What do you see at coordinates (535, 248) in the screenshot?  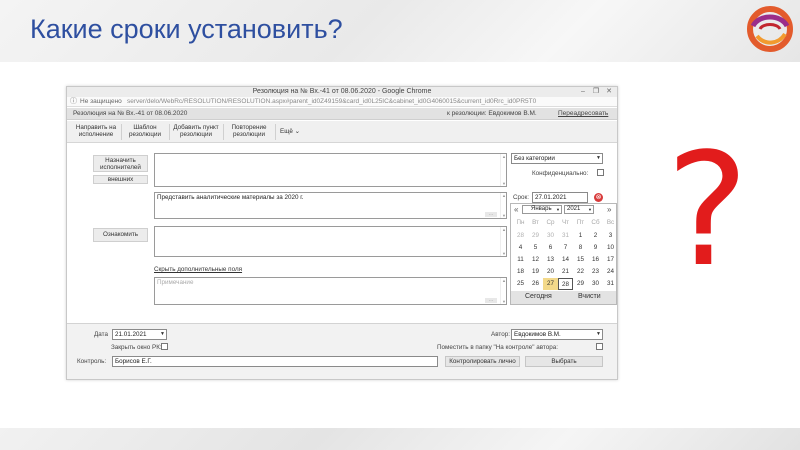 I see `calendar-day: 5` at bounding box center [535, 248].